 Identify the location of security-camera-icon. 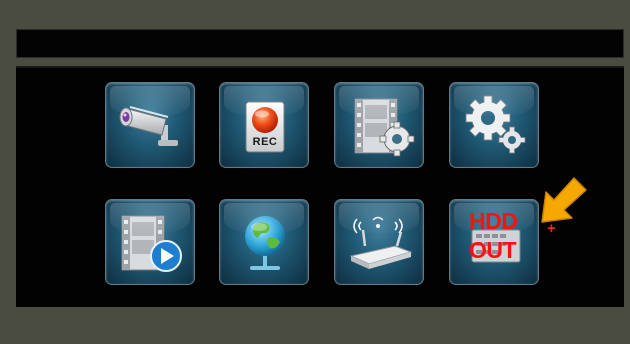
(148, 126).